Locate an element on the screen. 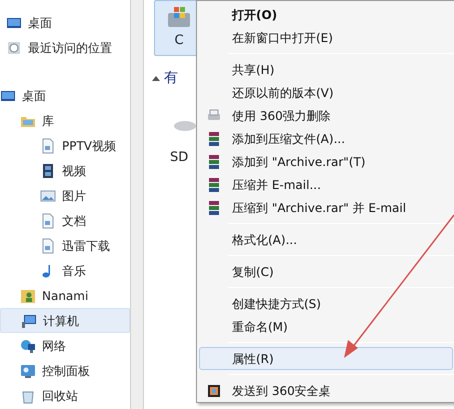  tree-item: 迅雷下载 is located at coordinates (65, 245).